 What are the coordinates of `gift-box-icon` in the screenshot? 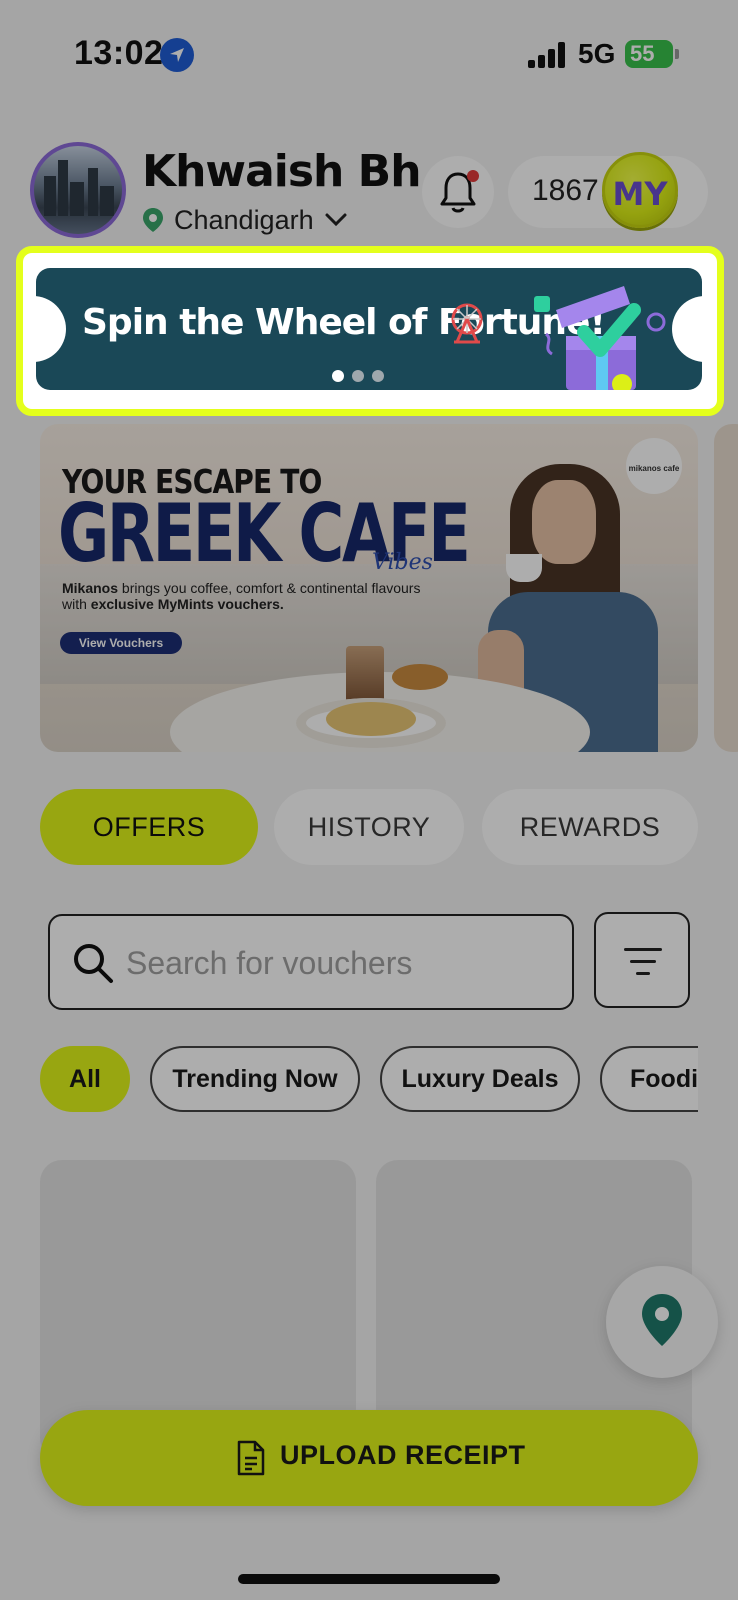 It's located at (600, 338).